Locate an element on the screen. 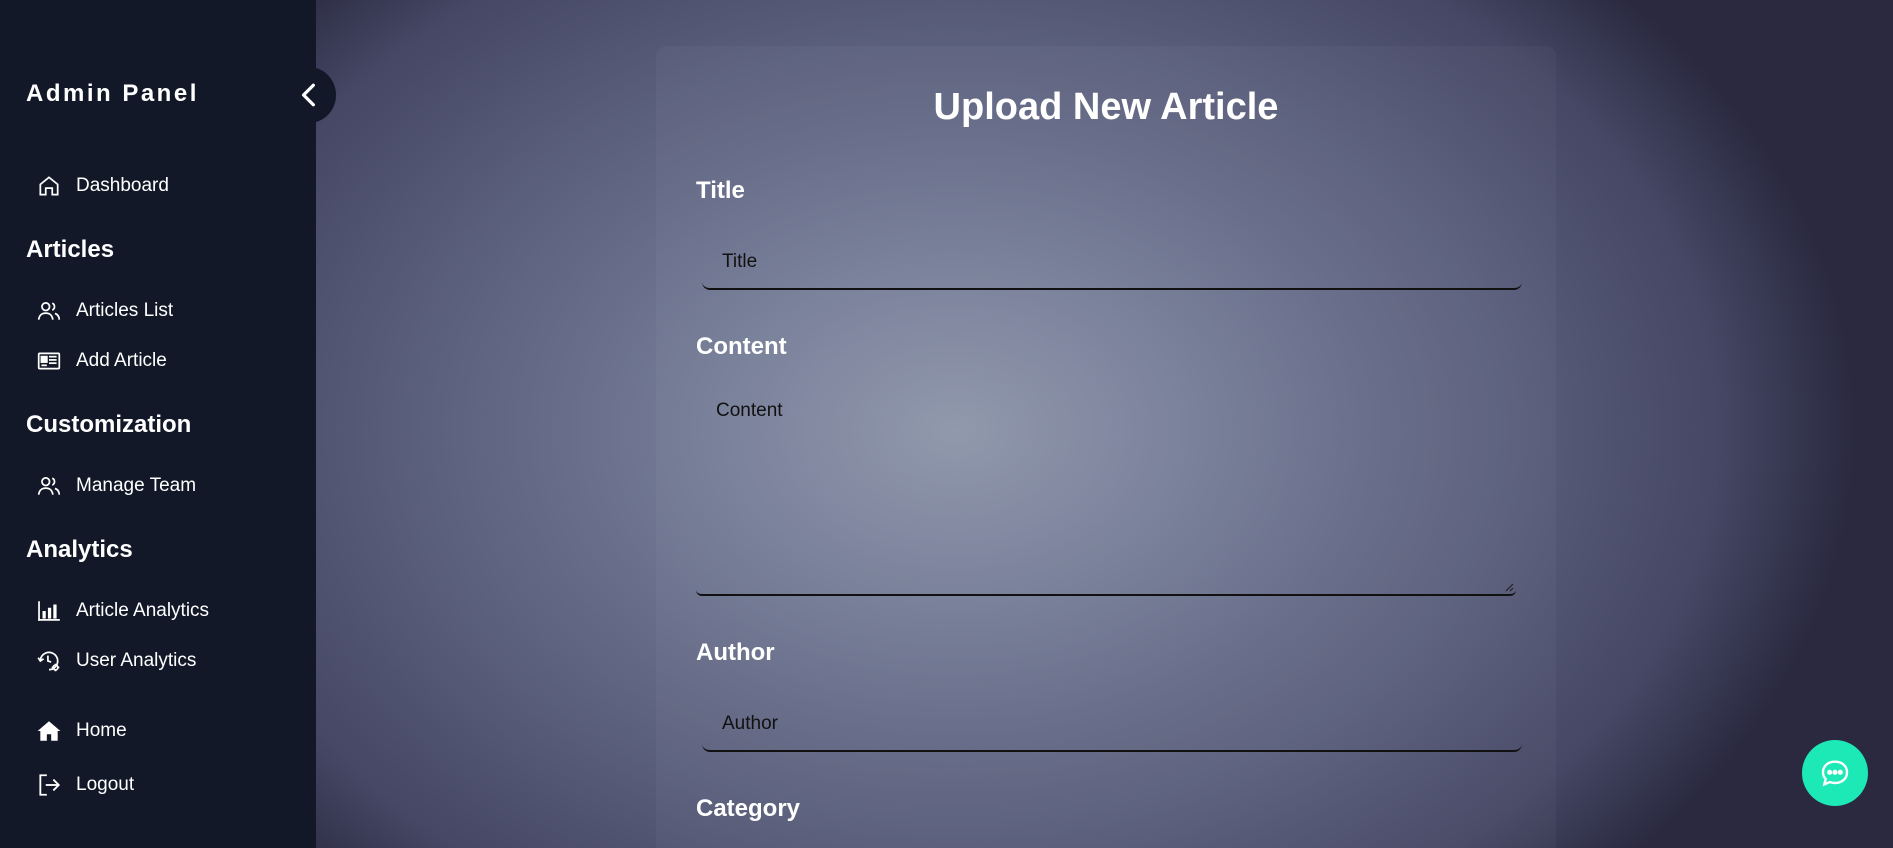 This screenshot has height=848, width=1893. sidebar-item-manage-team: Manage Team is located at coordinates (116, 486).